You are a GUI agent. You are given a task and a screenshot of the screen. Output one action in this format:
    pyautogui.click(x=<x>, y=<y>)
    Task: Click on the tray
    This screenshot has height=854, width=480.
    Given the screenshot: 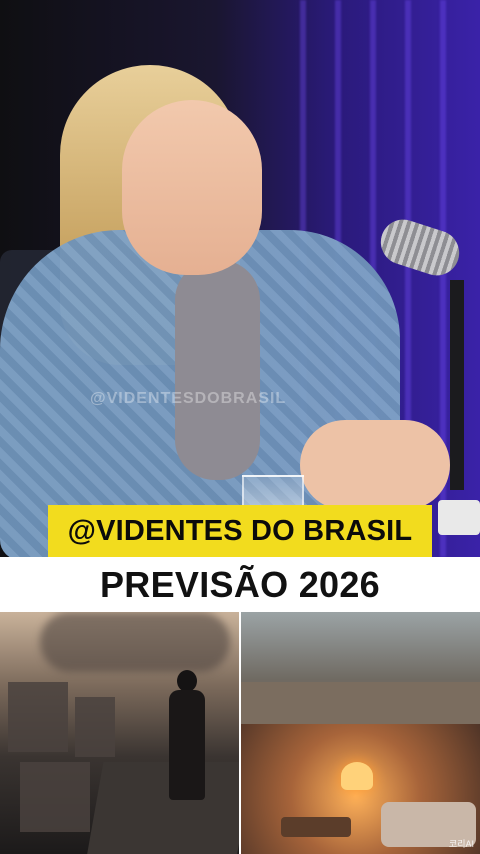 What is the action you would take?
    pyautogui.click(x=459, y=517)
    